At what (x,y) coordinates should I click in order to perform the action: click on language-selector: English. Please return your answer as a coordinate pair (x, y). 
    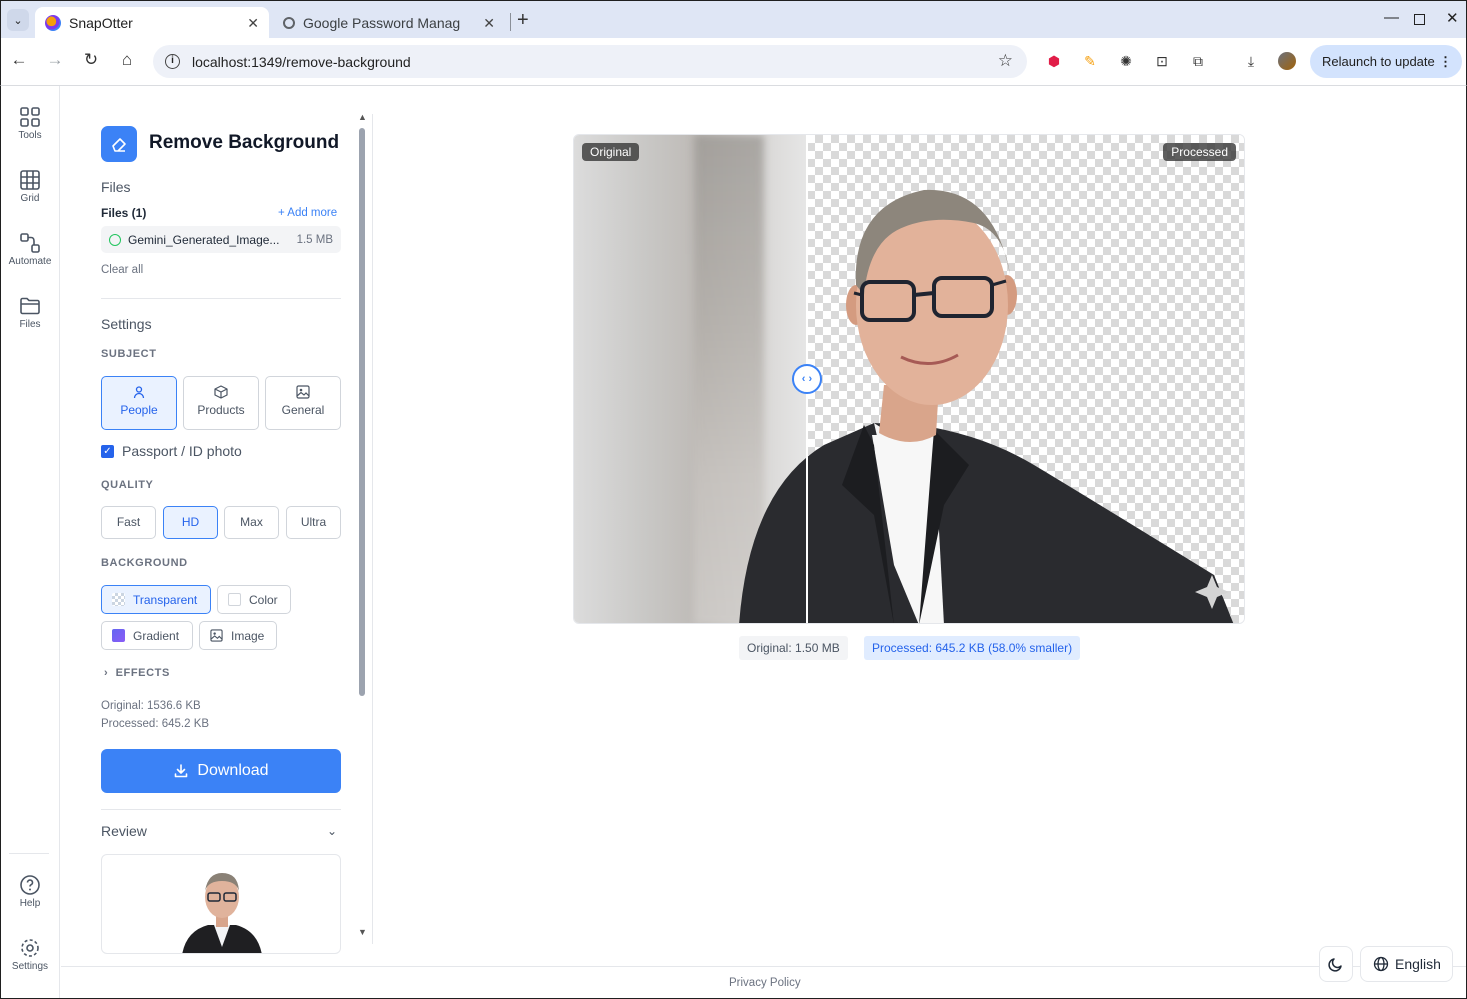
    Looking at the image, I should click on (1406, 964).